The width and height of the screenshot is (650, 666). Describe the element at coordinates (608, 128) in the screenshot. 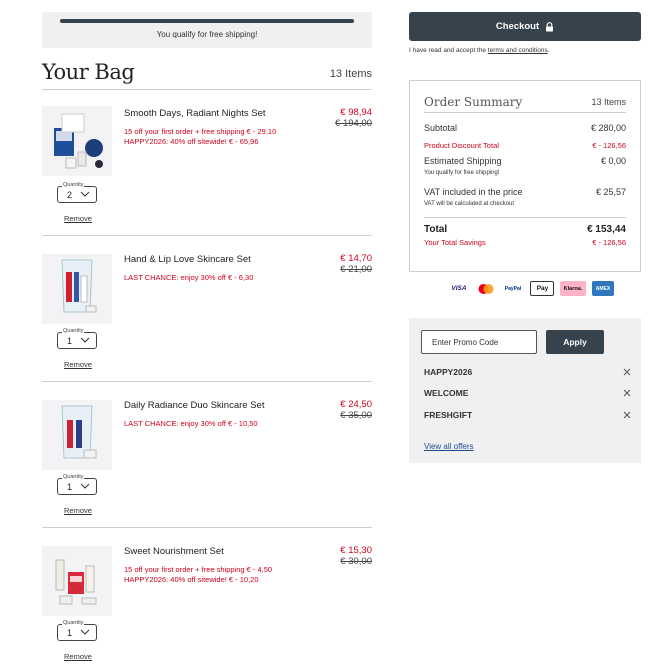

I see `subtotal-value: € 280,00` at that location.